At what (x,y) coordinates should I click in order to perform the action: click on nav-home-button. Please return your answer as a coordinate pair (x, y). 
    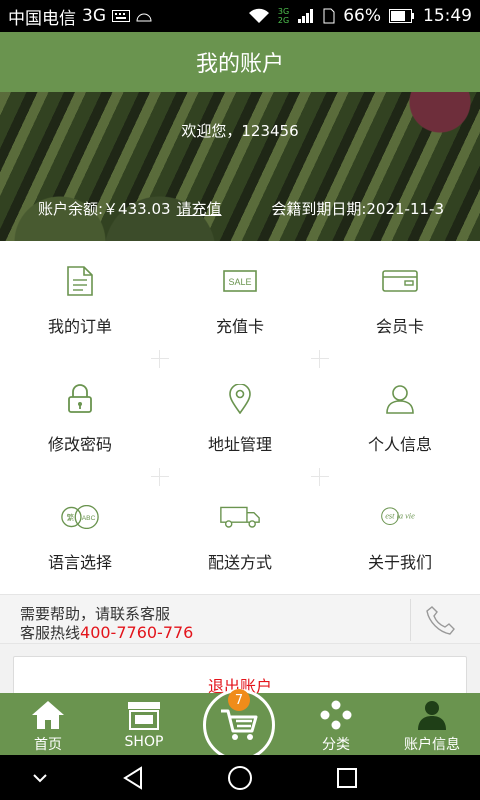
    Looking at the image, I should click on (240, 778).